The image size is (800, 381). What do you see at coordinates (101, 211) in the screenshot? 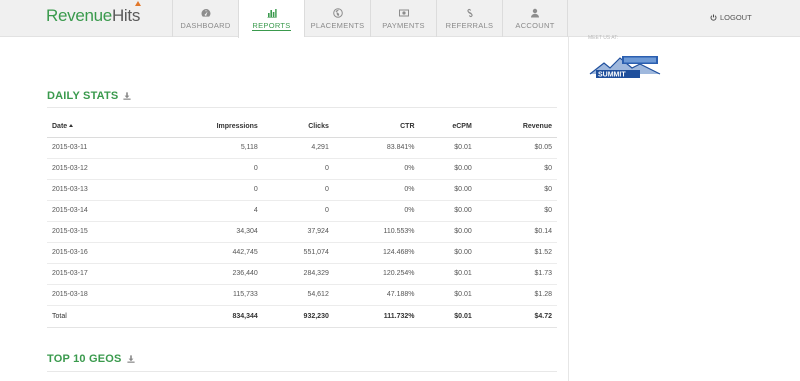
I see `cell-date: 2015-03-14` at bounding box center [101, 211].